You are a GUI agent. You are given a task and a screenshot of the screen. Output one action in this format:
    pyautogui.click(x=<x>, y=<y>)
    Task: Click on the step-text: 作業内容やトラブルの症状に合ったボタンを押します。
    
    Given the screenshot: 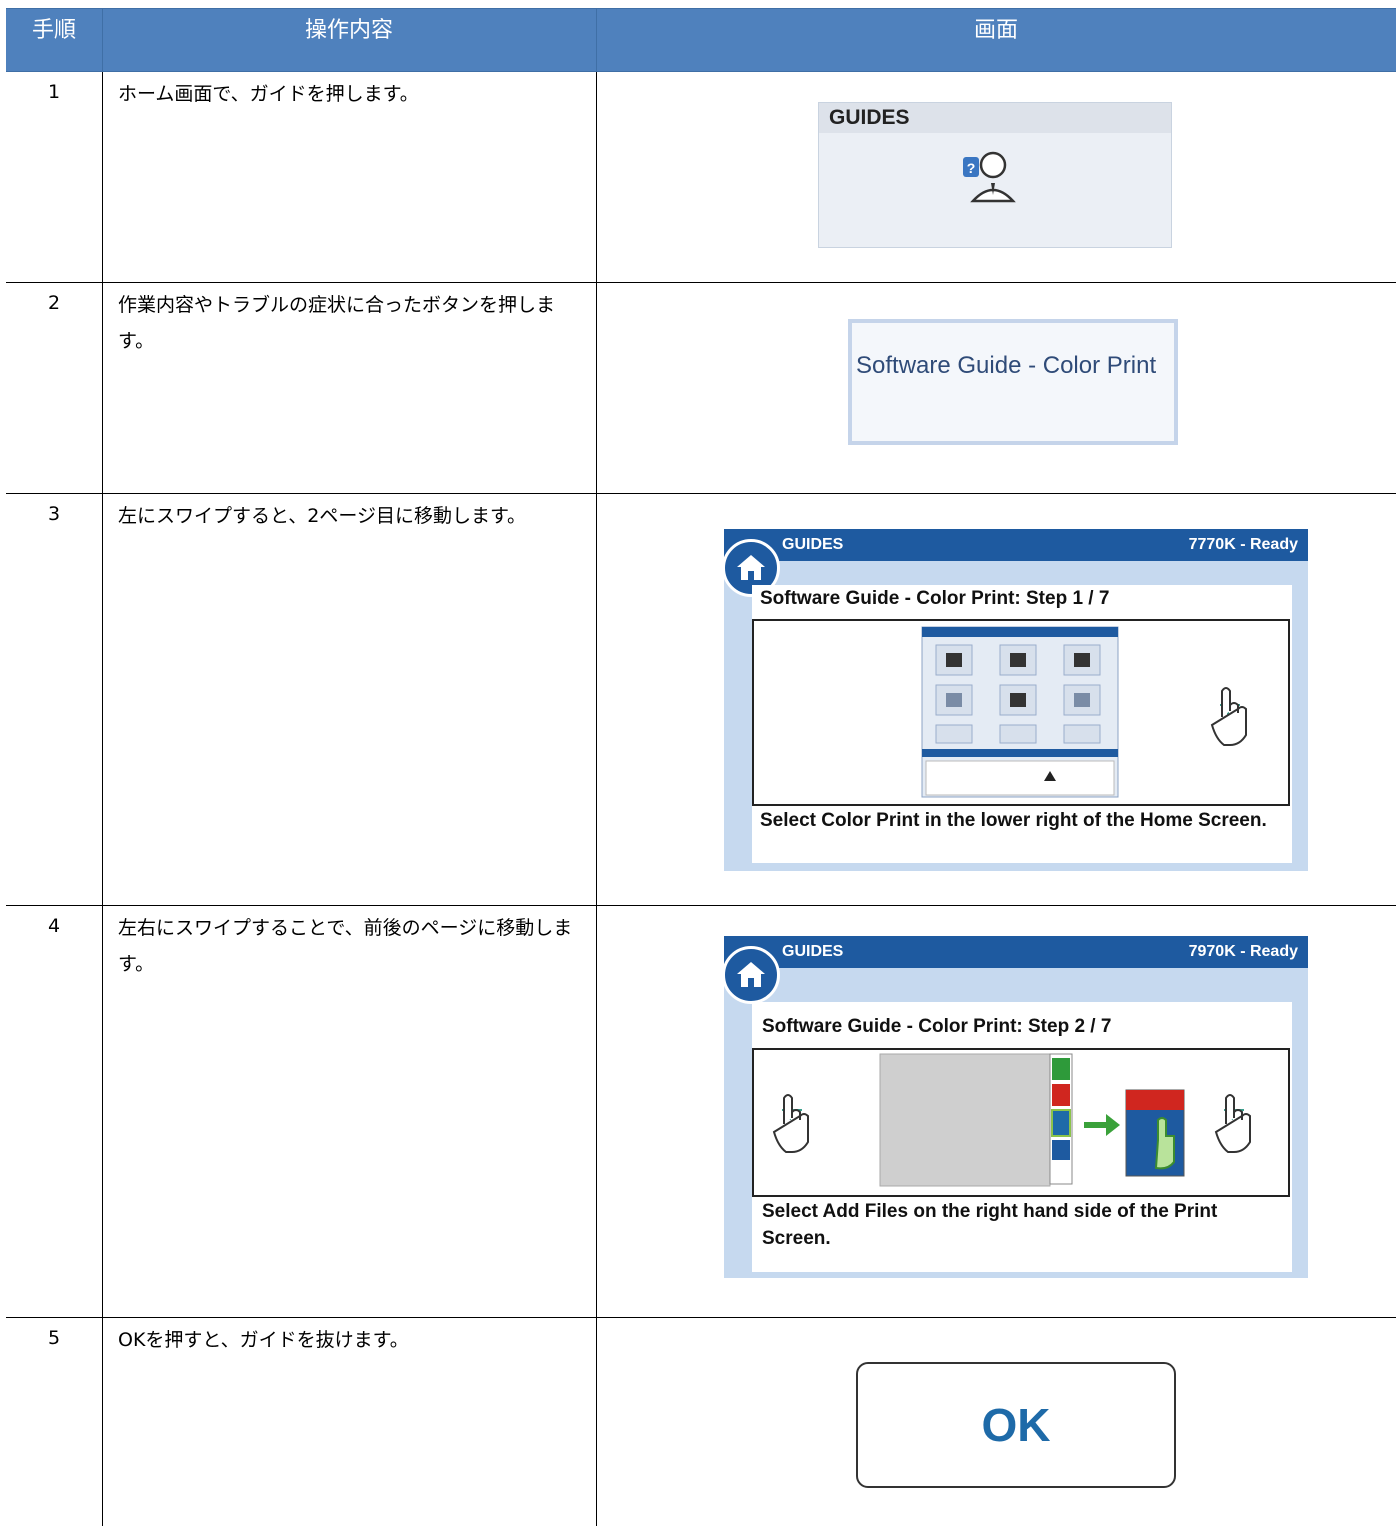 What is the action you would take?
    pyautogui.click(x=337, y=323)
    